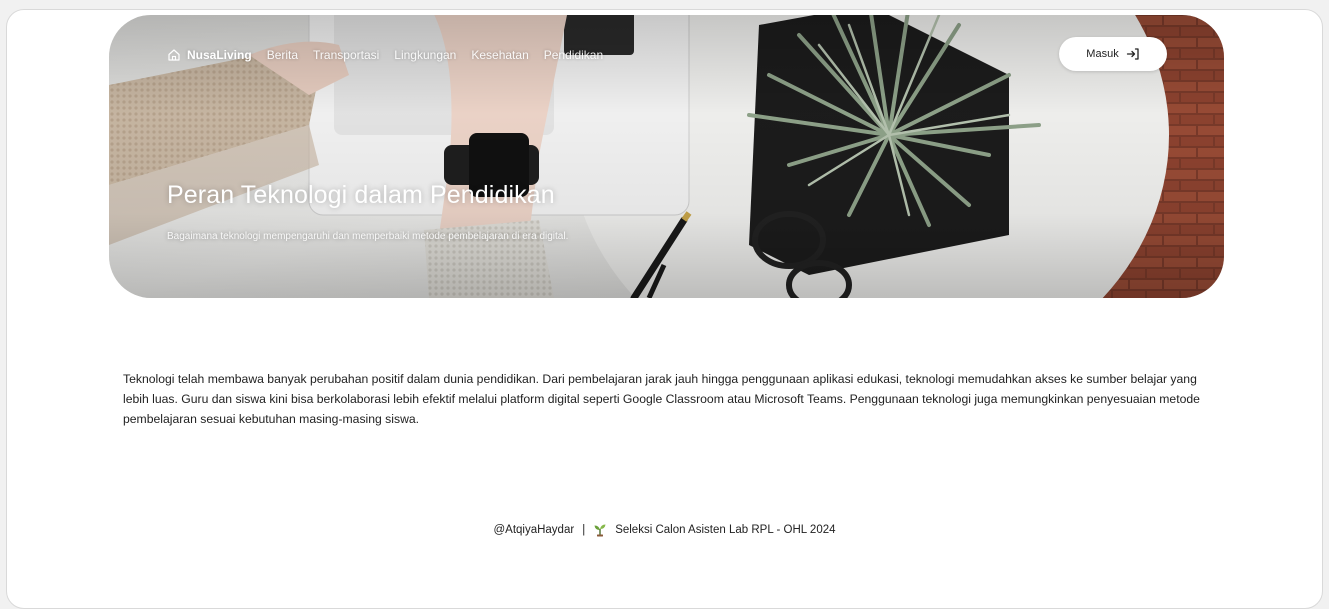 This screenshot has width=1329, height=609. I want to click on footer-text: Seleksi Calon Asisten Lab RPL - OHL 2024, so click(725, 530).